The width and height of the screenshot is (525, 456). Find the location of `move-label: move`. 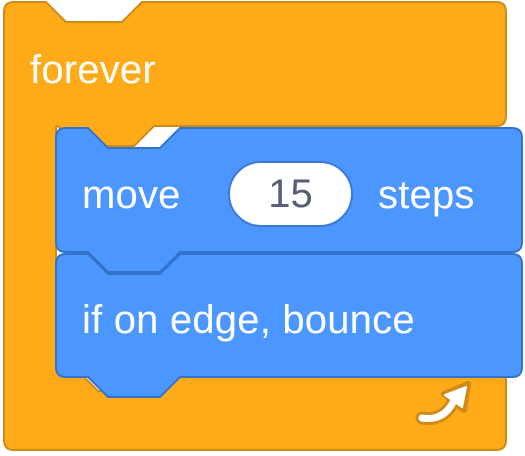

move-label: move is located at coordinates (131, 195).